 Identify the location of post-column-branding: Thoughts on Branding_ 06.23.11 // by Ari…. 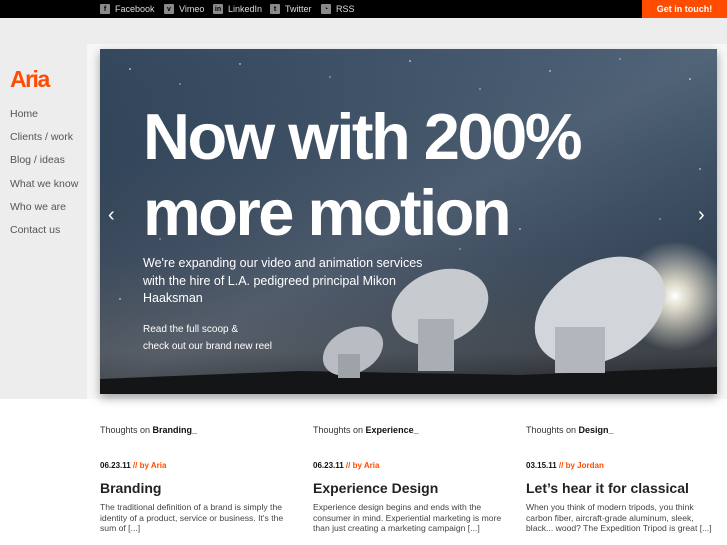
(195, 479).